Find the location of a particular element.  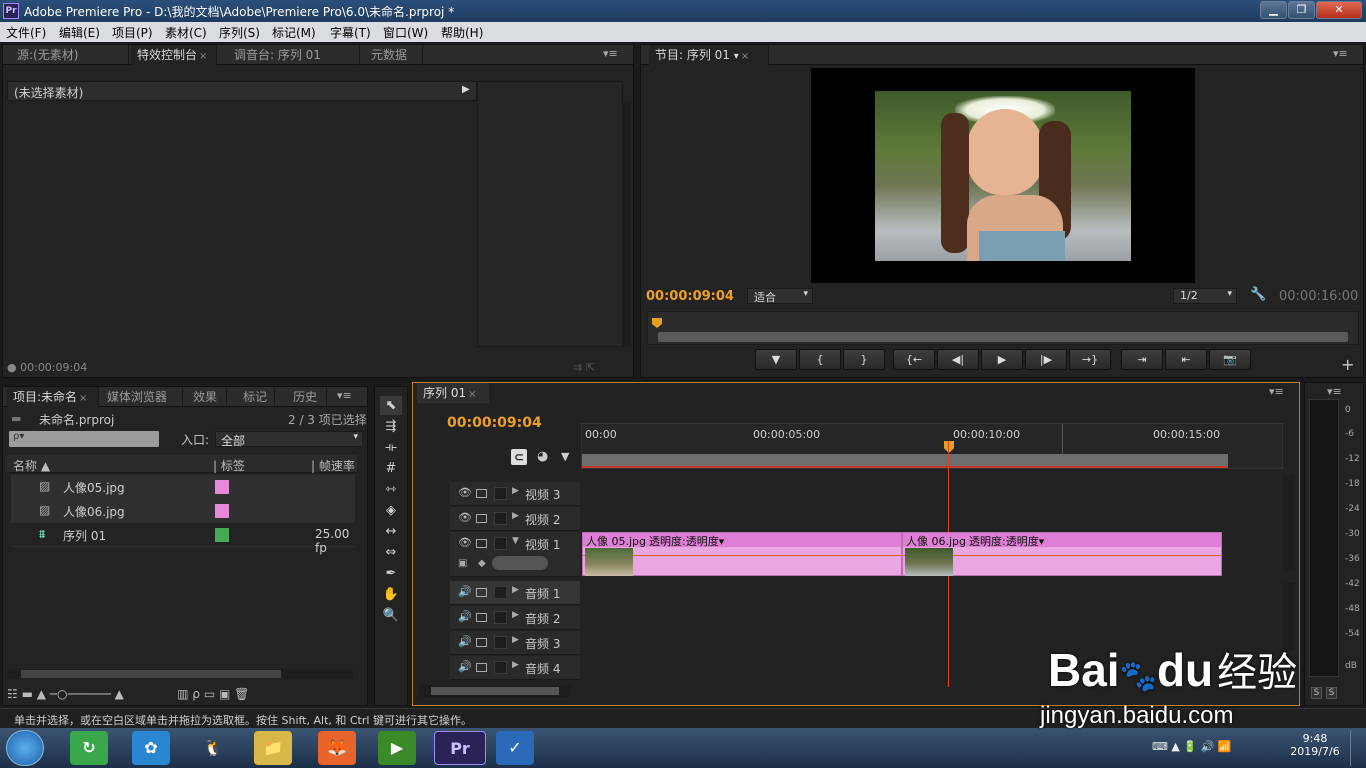

collapse-arrow-icon: ▼ is located at coordinates (515, 541).